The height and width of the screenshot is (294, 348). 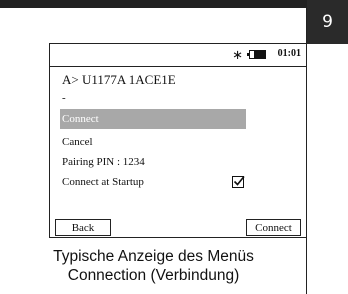 I want to click on checkmark-icon, so click(x=239, y=180).